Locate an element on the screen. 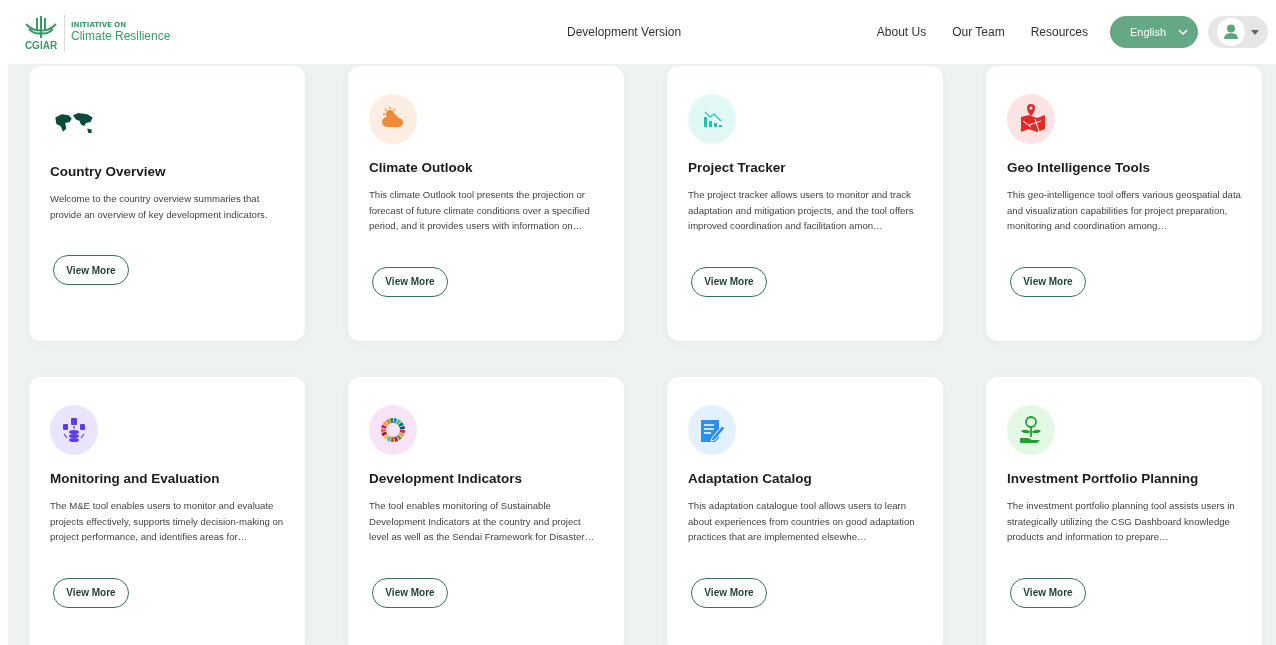 This screenshot has height=645, width=1276. card-description: Welcome to the country overview summaries that provide an overview of key development indicators. is located at coordinates (159, 207).